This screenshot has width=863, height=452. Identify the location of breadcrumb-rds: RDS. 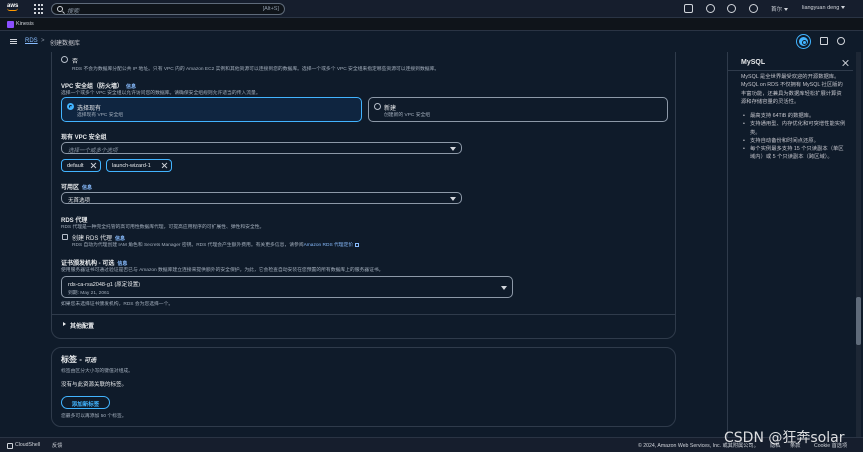
(31, 41).